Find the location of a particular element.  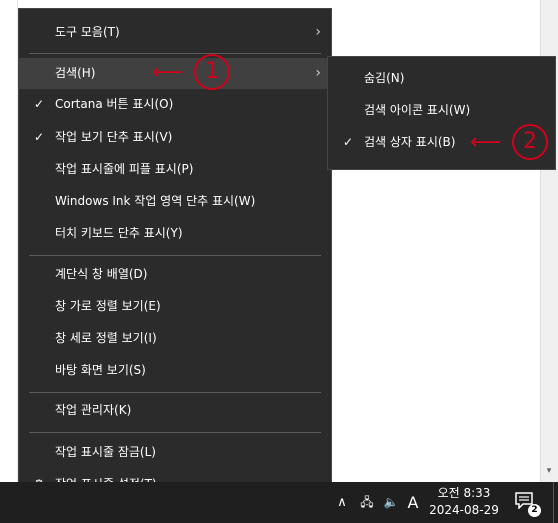

menu-item-label: 터치 키보드 단추 표시(Y) is located at coordinates (119, 233).